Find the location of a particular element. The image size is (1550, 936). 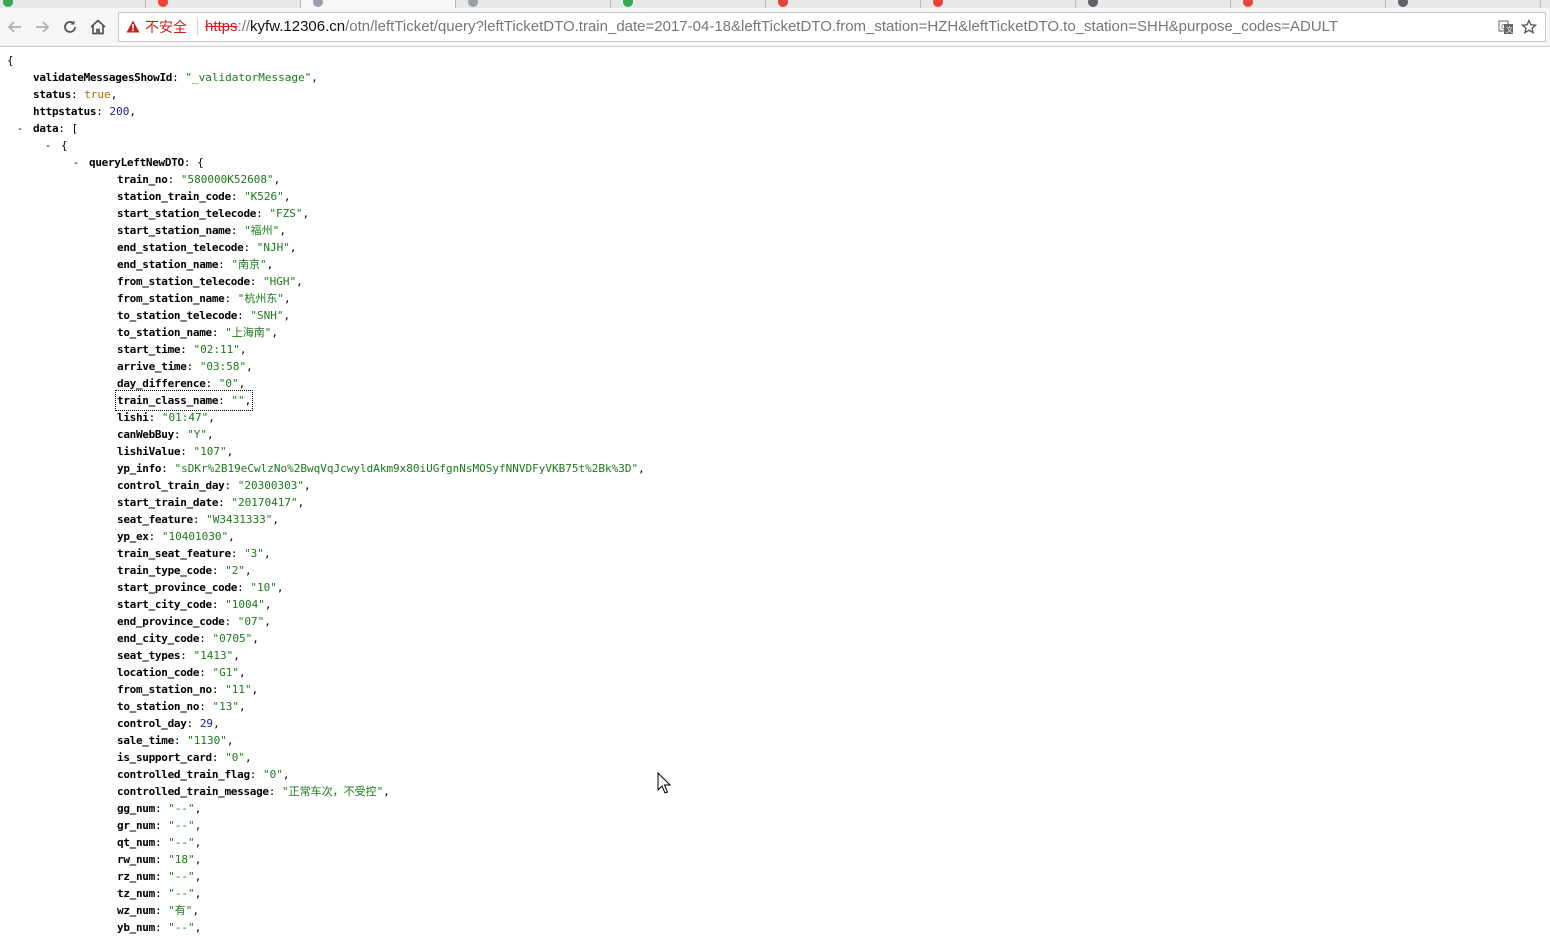

translate-icon: G文 is located at coordinates (1506, 27).